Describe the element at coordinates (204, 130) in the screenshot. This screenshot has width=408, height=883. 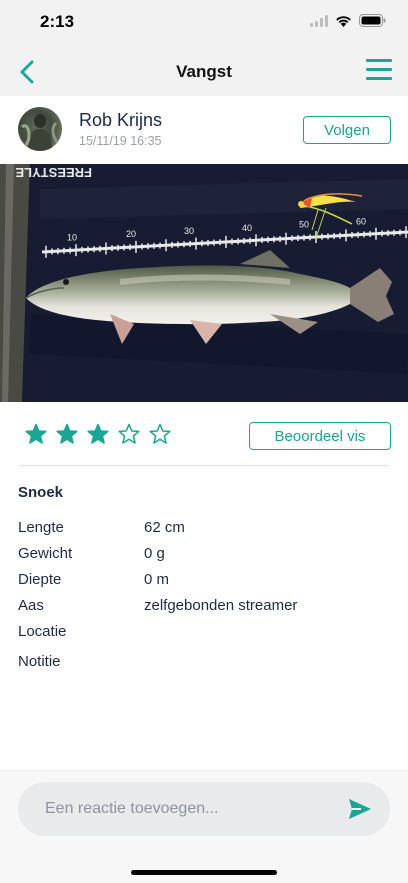
I see `user-row: Rob Krijns 15/11/19 16:35 Volgen` at that location.